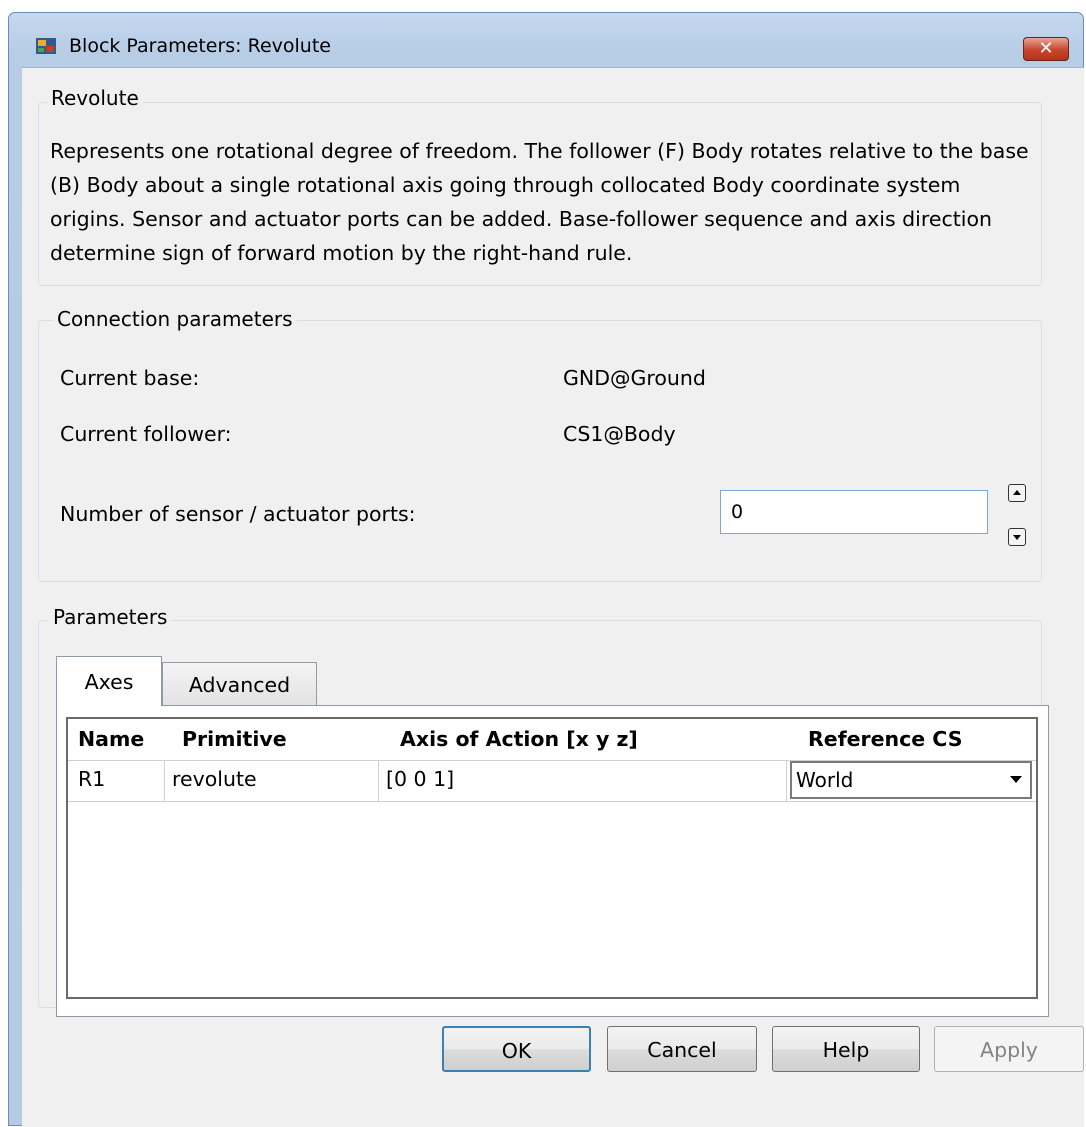 This screenshot has width=1086, height=1127. I want to click on spin-up-button, so click(1017, 493).